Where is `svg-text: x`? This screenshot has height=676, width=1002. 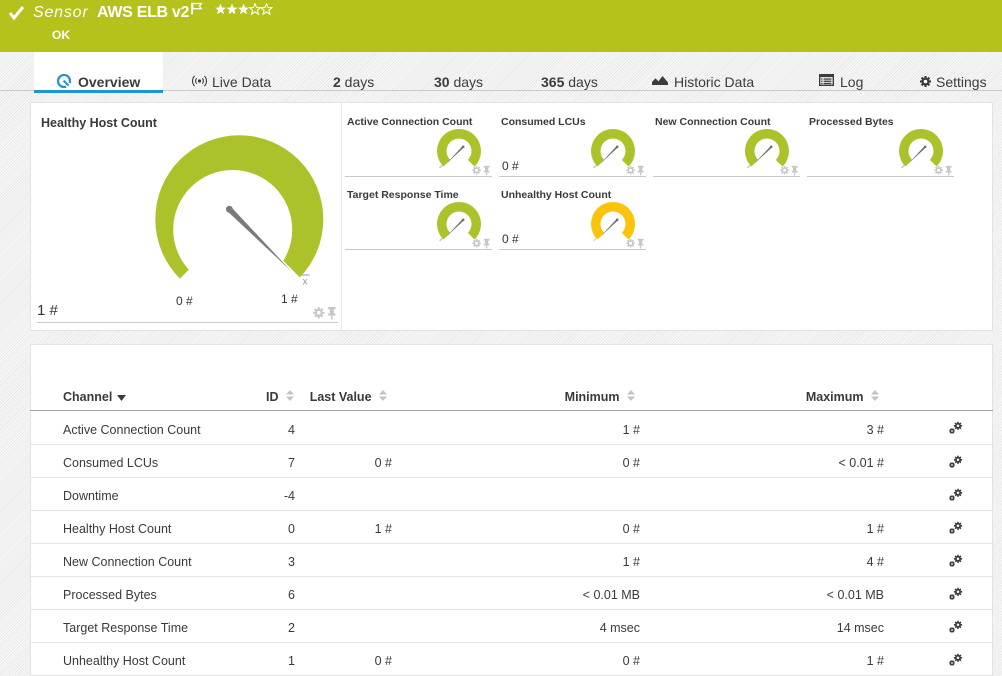
svg-text: x is located at coordinates (306, 282).